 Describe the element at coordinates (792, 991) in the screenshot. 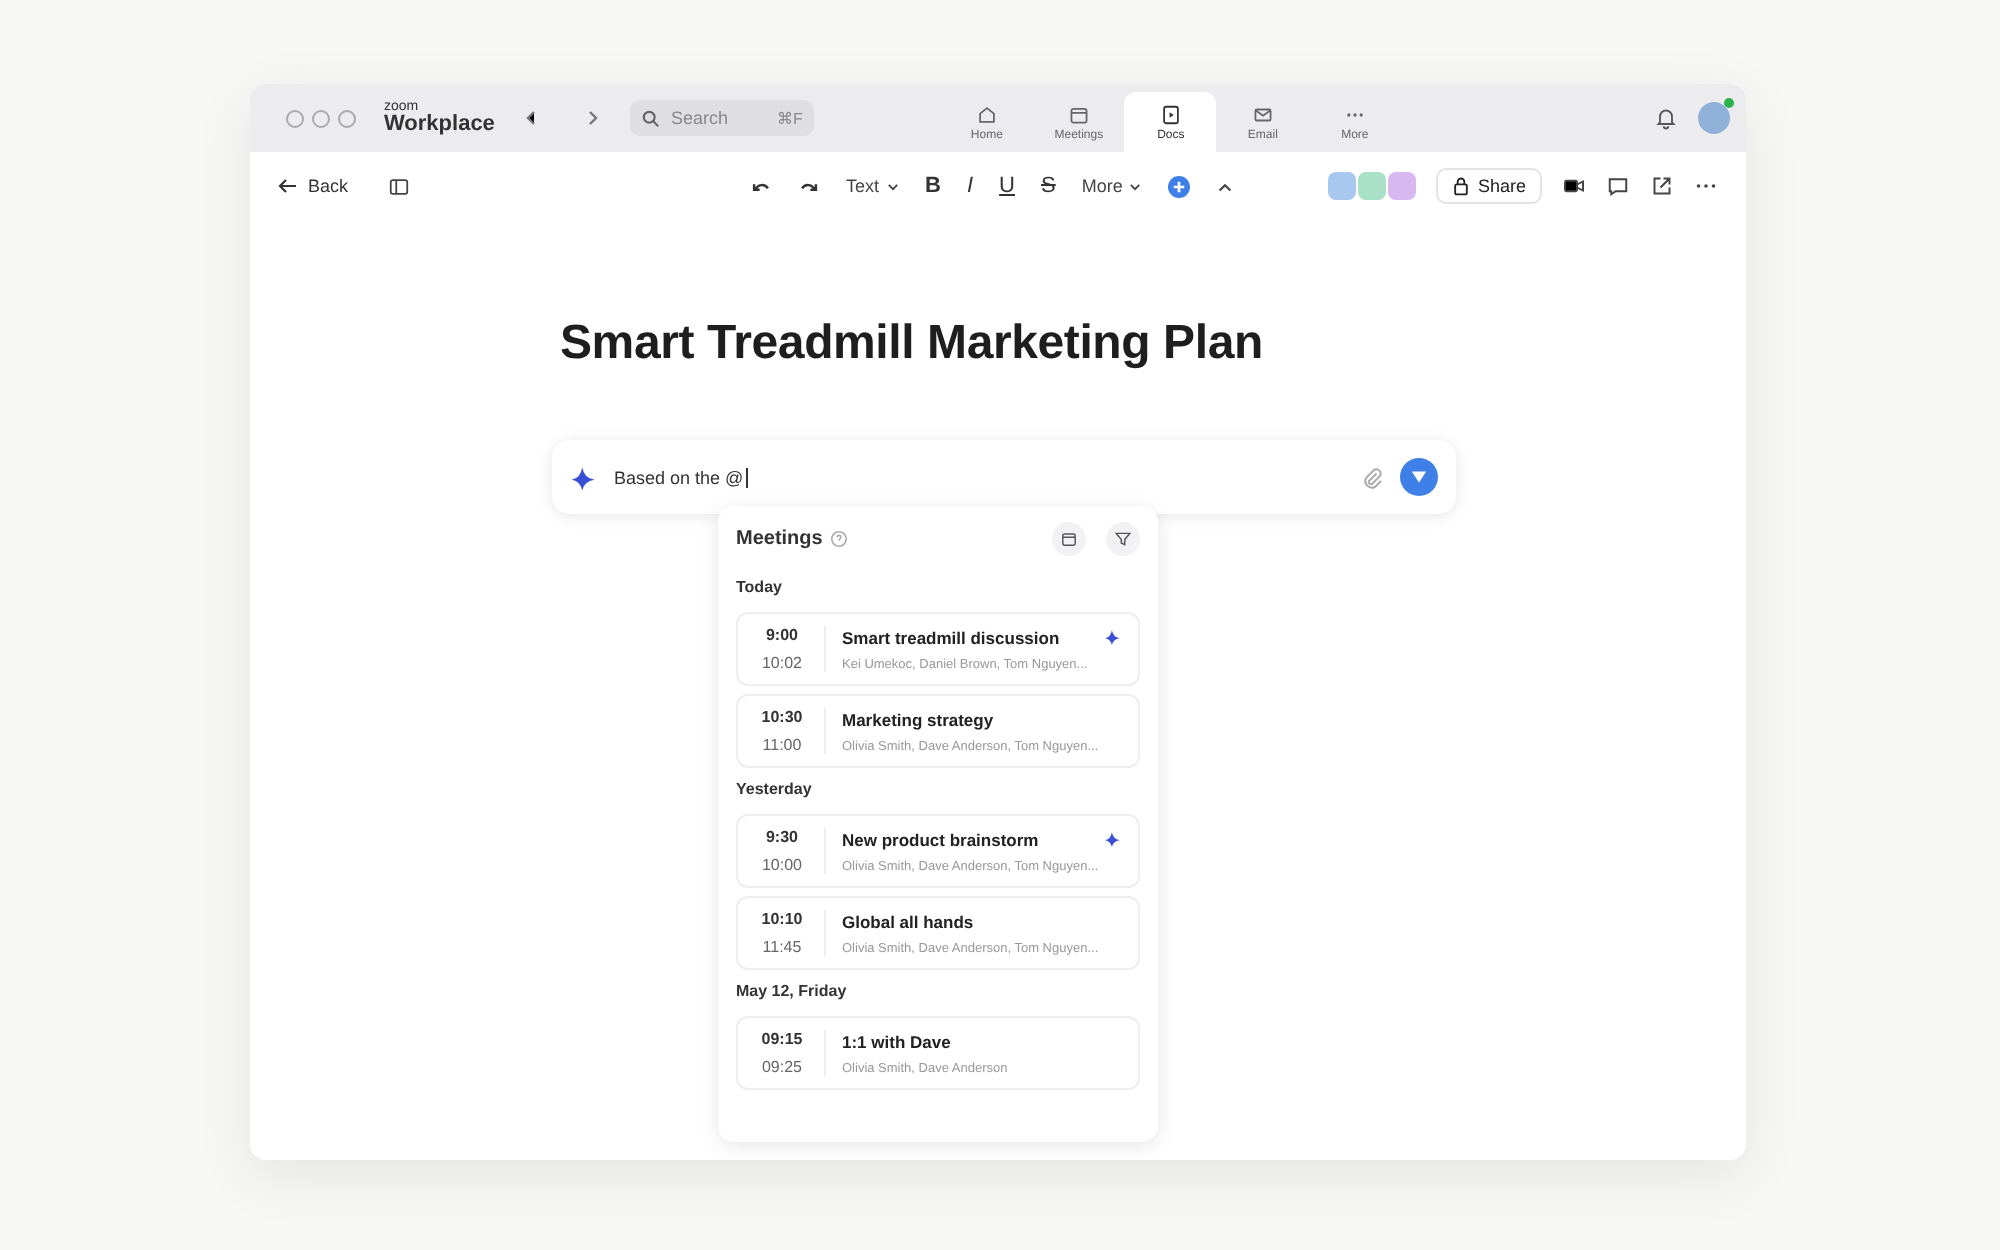

I see `group-label: May 12, Friday` at that location.